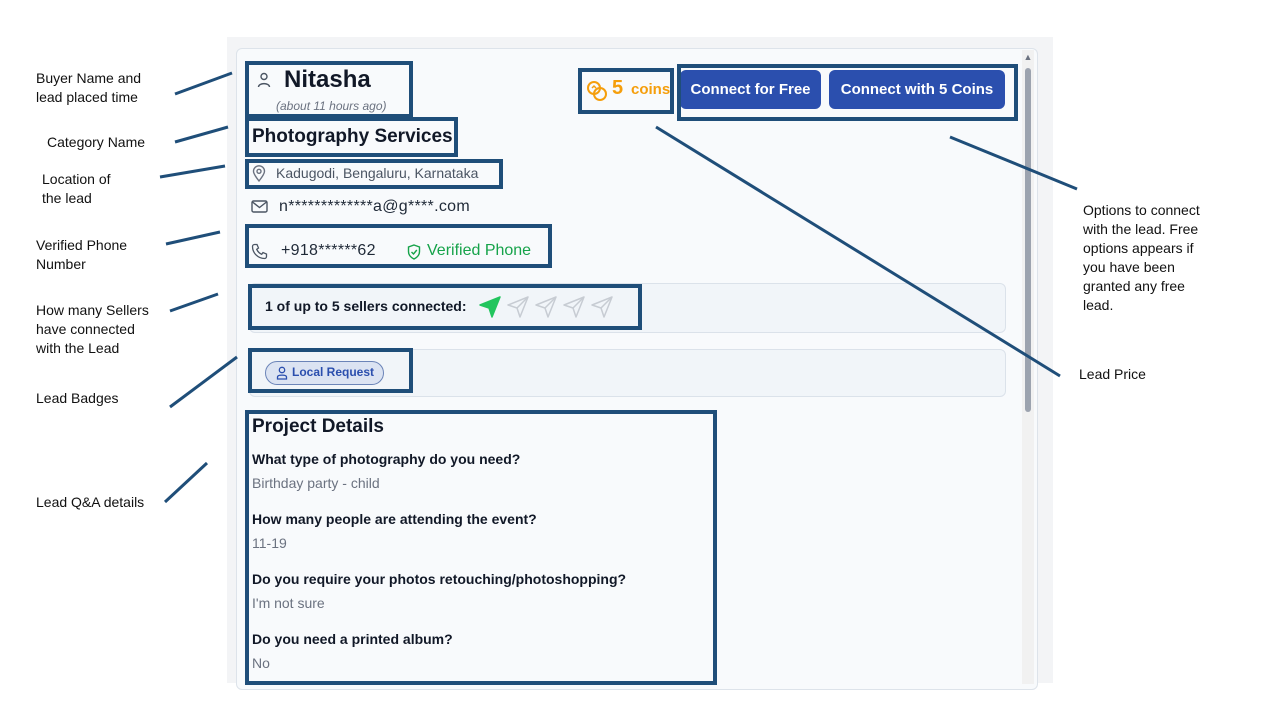 The image size is (1280, 720). What do you see at coordinates (76, 188) in the screenshot?
I see `annotation-location: Location of the lead` at bounding box center [76, 188].